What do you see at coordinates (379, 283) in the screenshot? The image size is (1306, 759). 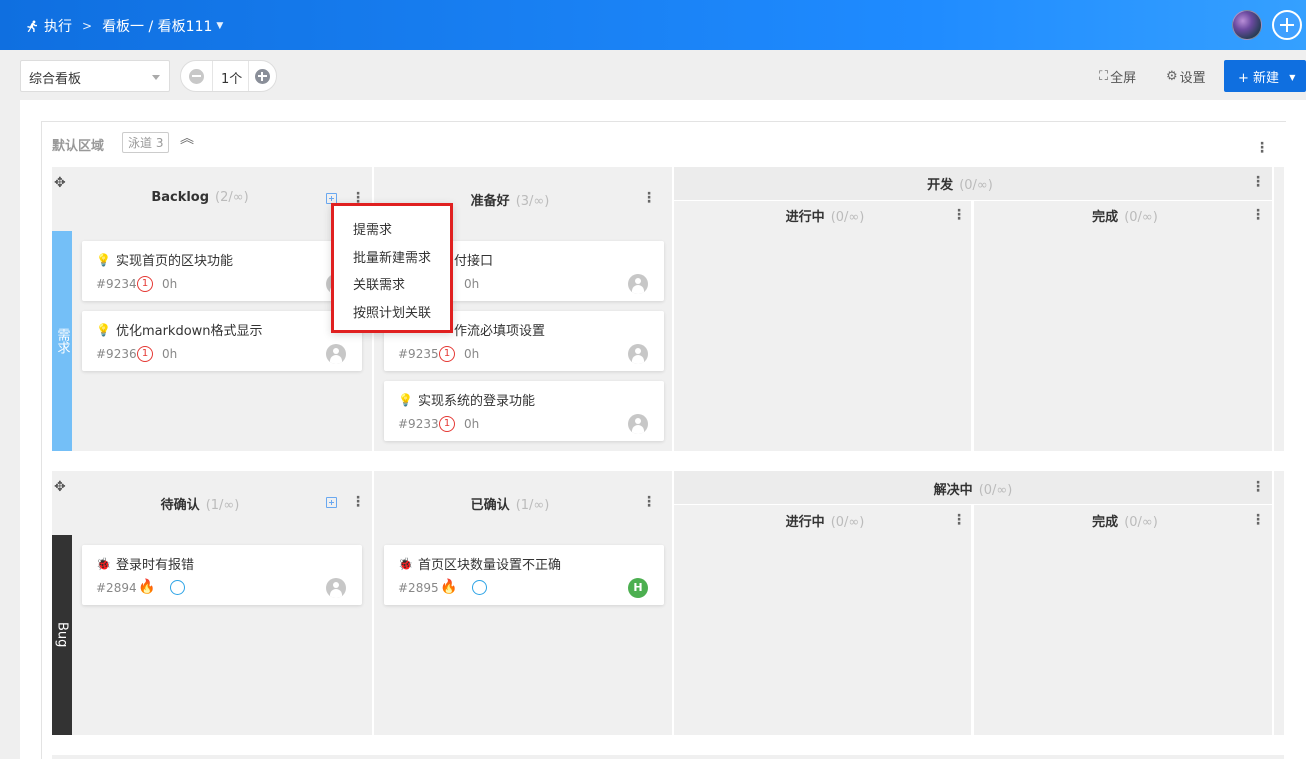 I see `menu-item-link-requirement: 关联需求` at bounding box center [379, 283].